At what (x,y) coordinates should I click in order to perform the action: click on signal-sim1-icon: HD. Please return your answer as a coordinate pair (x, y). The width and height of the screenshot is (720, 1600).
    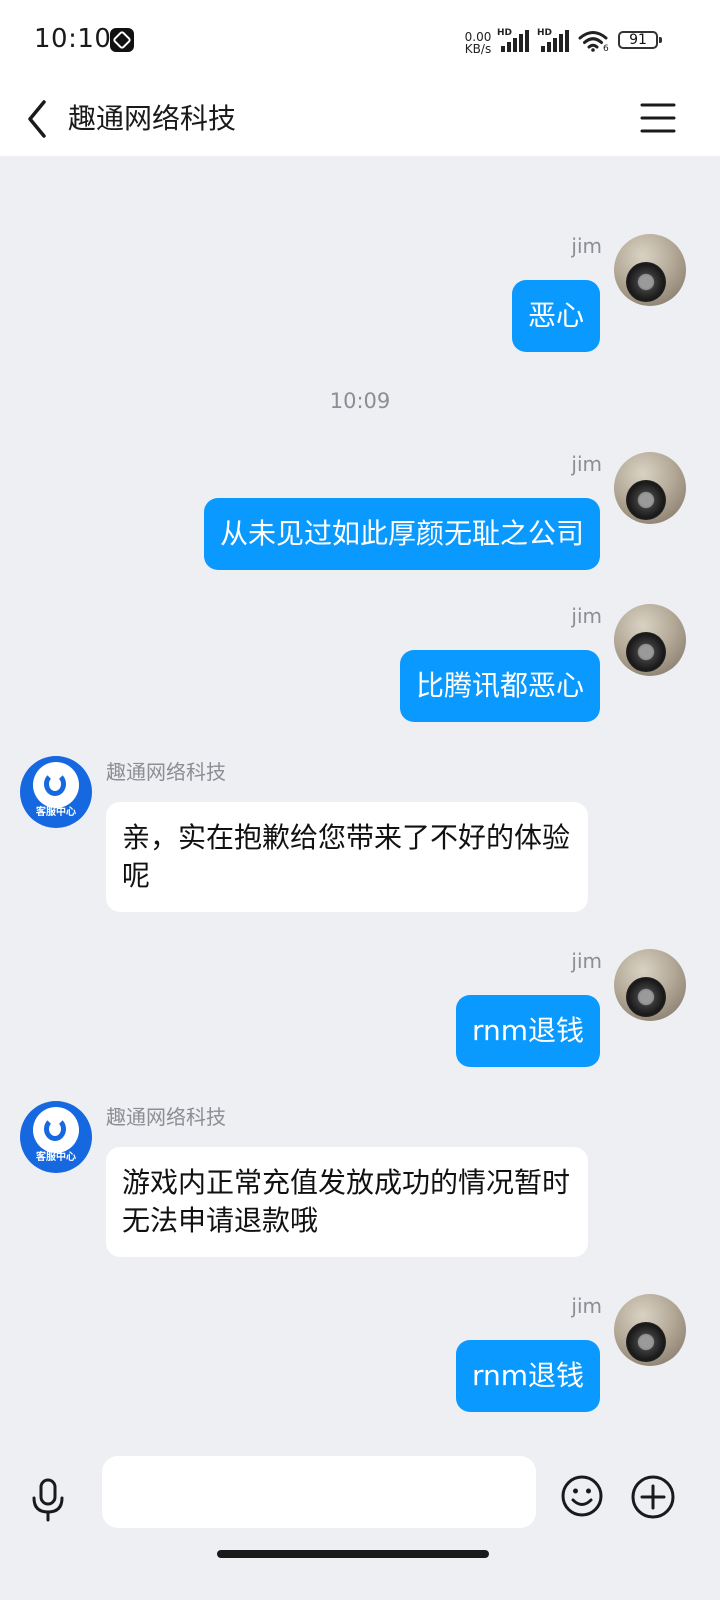
    Looking at the image, I should click on (515, 40).